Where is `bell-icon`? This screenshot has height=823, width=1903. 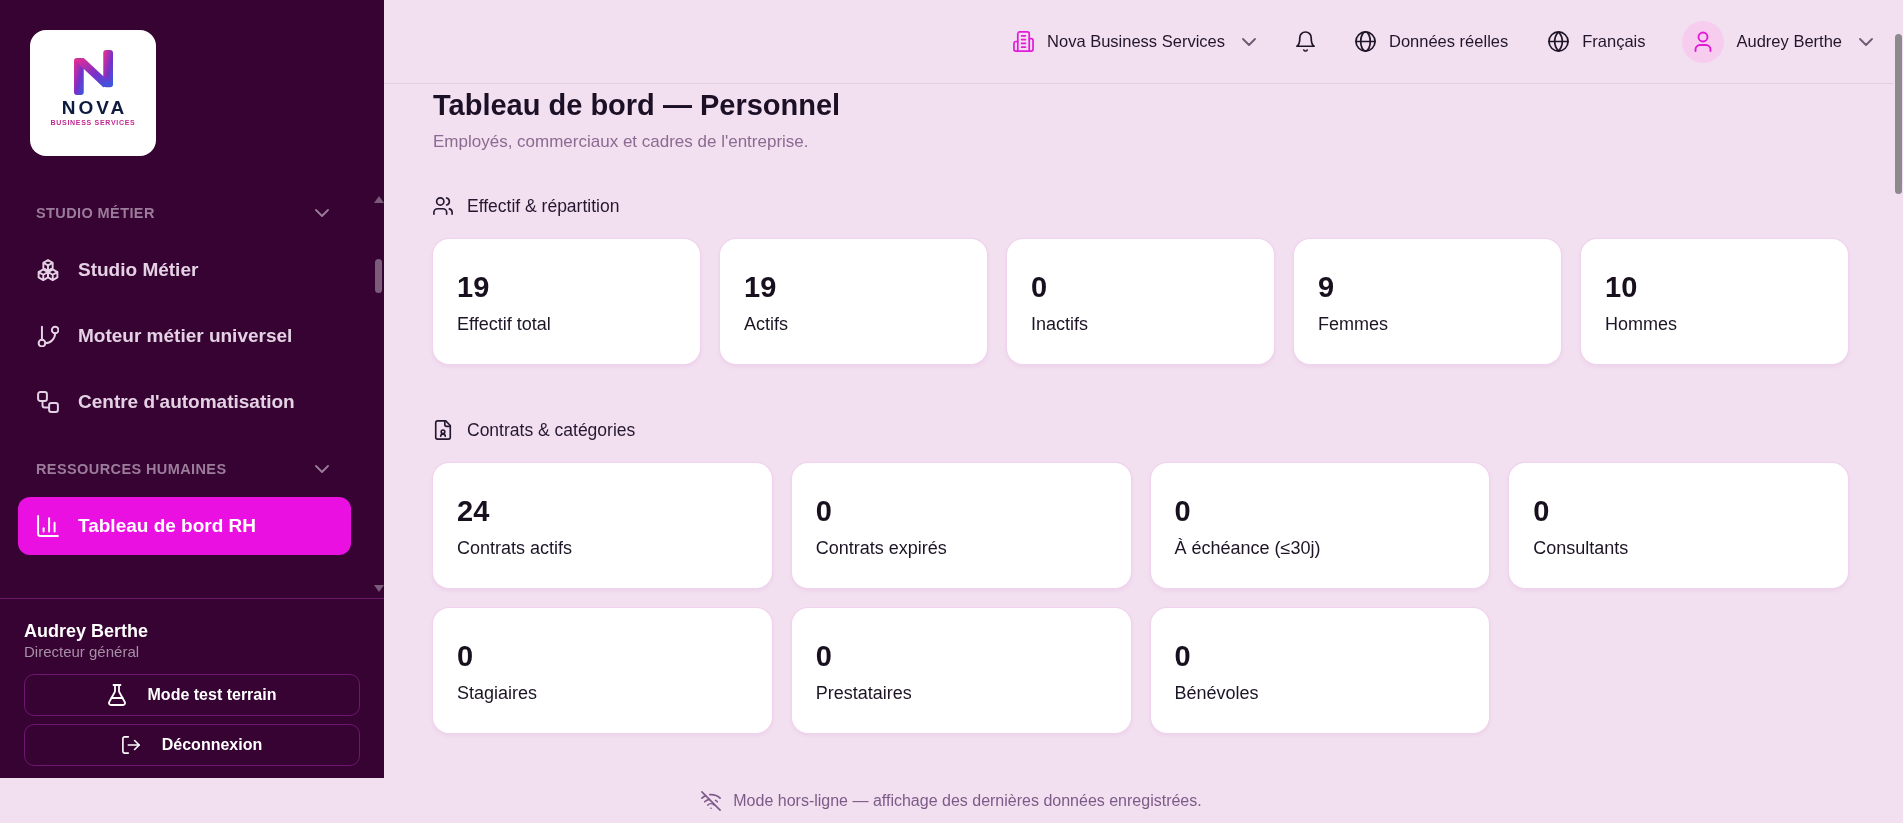 bell-icon is located at coordinates (1305, 41).